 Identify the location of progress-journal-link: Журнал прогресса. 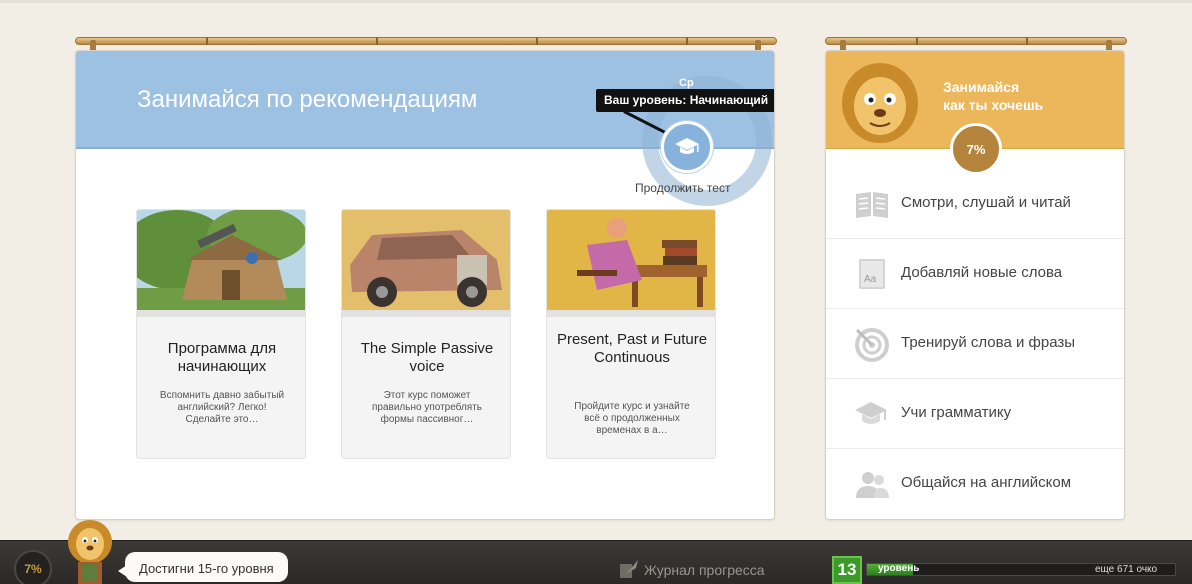
(704, 570).